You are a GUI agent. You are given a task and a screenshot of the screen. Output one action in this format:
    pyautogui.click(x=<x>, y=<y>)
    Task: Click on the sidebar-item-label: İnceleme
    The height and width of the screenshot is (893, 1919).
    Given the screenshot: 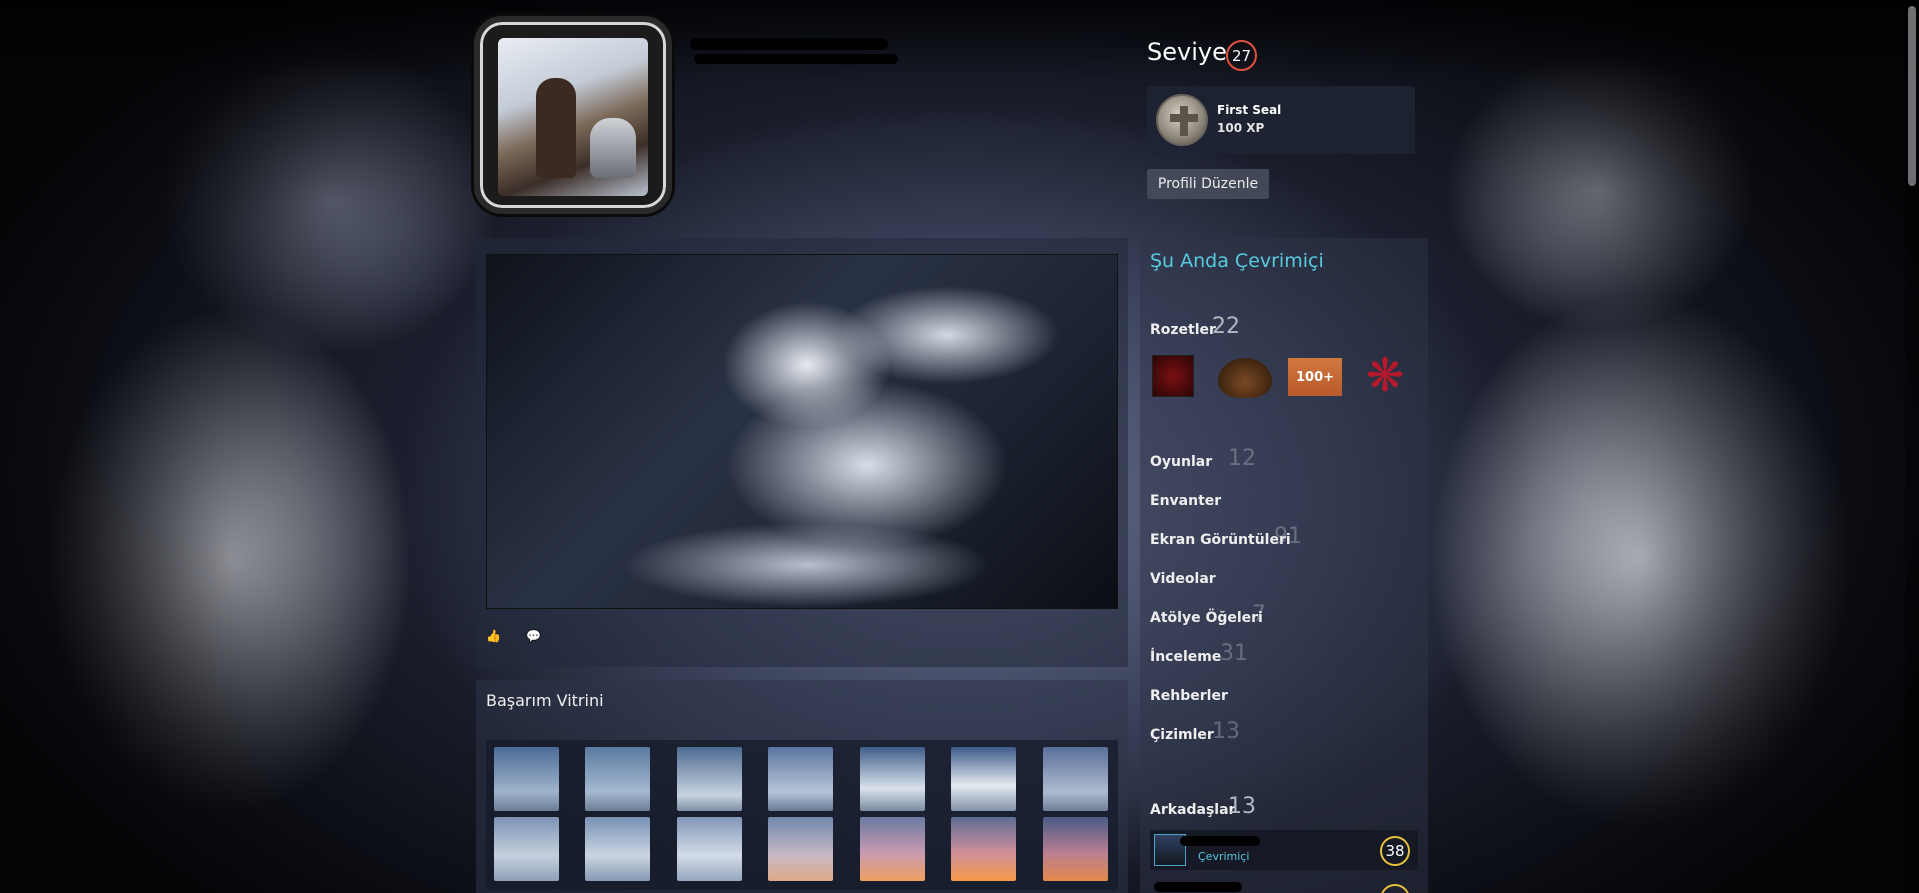 What is the action you would take?
    pyautogui.click(x=1186, y=657)
    